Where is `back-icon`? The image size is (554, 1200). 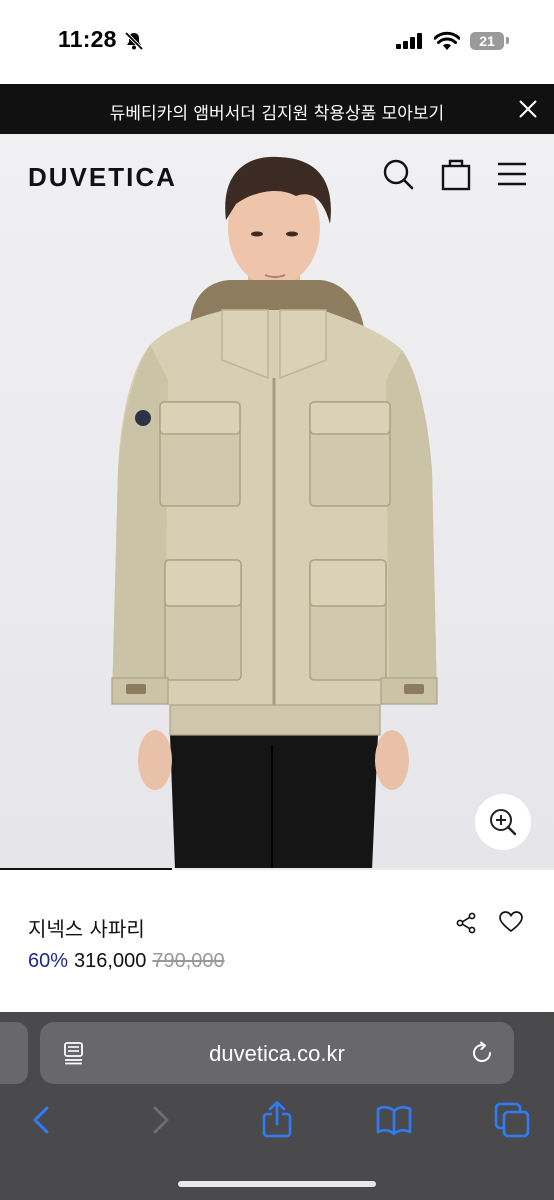
back-icon is located at coordinates (42, 1120).